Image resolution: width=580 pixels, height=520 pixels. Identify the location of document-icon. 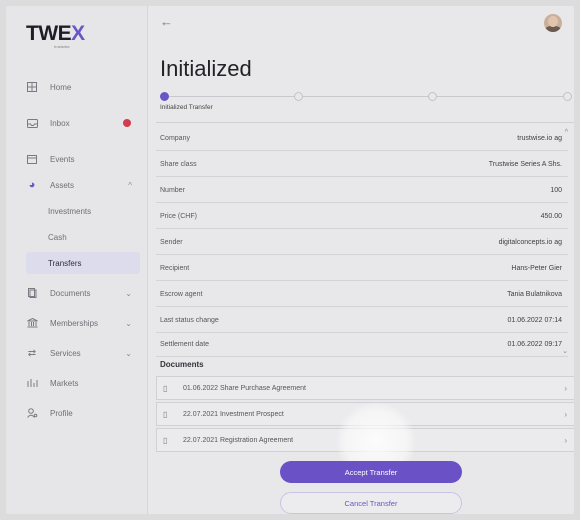
(32, 293).